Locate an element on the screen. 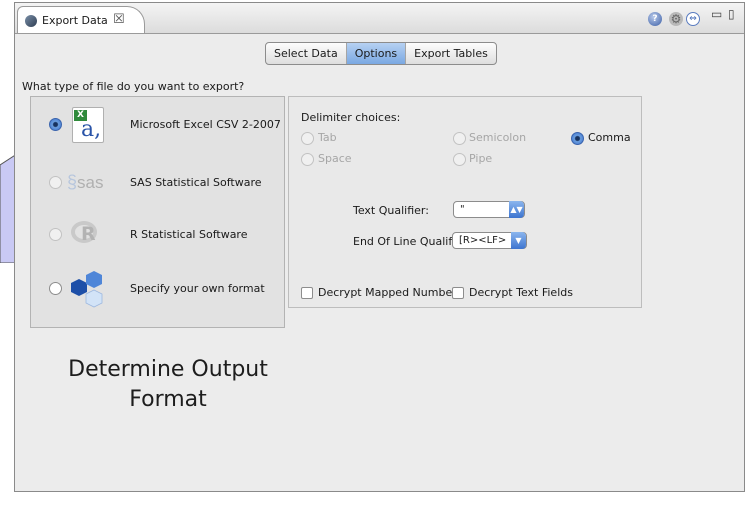 The height and width of the screenshot is (518, 745). excel-label: Microsoft Excel CSV 2-2007 is located at coordinates (205, 124).